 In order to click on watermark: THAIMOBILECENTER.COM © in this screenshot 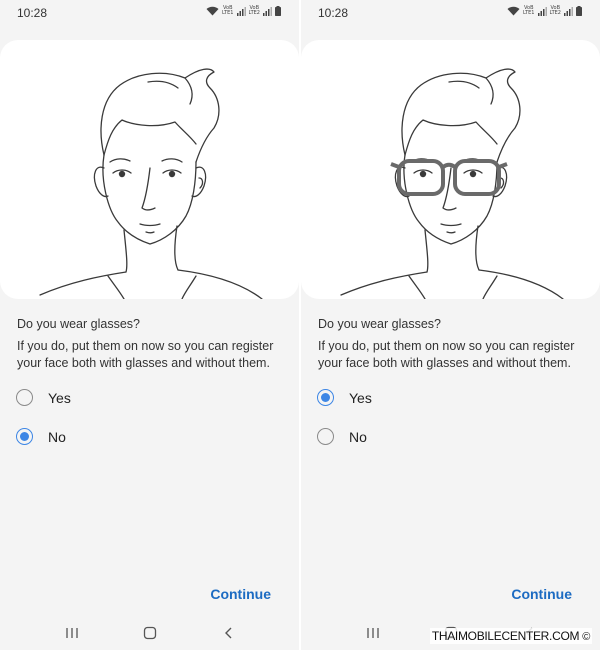, I will do `click(510, 636)`.